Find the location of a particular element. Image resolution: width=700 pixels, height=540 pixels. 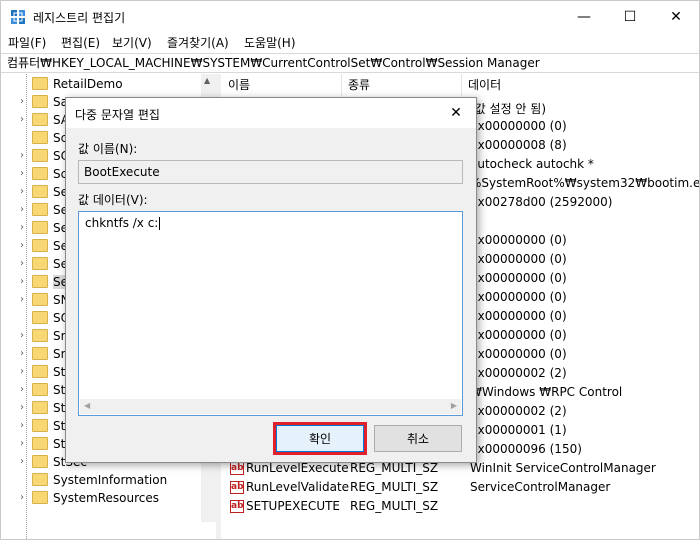

scroll-left-arrow-icon: ◀ is located at coordinates (87, 405).